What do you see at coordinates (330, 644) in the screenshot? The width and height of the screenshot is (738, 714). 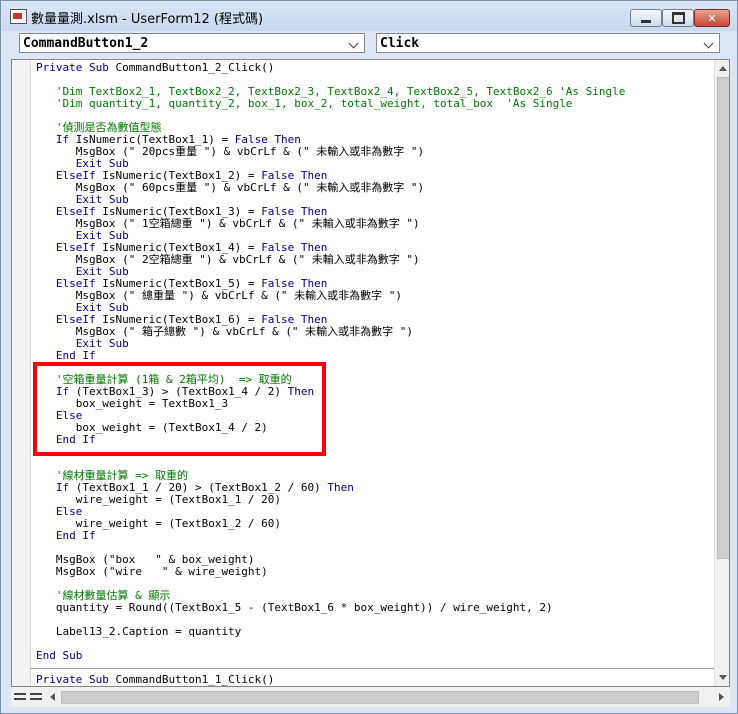 I see `code-line` at bounding box center [330, 644].